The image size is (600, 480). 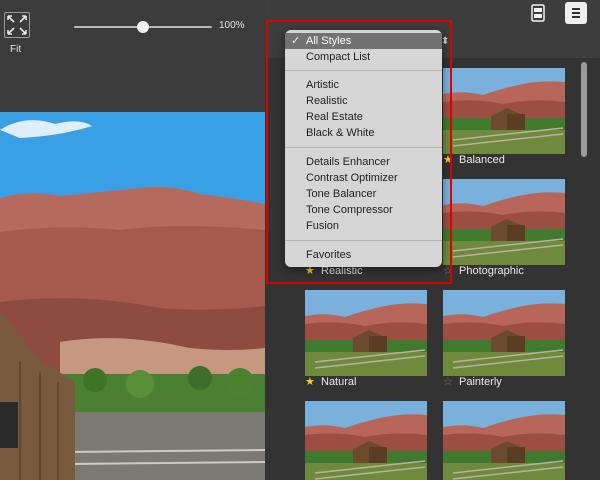 I want to click on panel-menu-button, so click(x=576, y=13).